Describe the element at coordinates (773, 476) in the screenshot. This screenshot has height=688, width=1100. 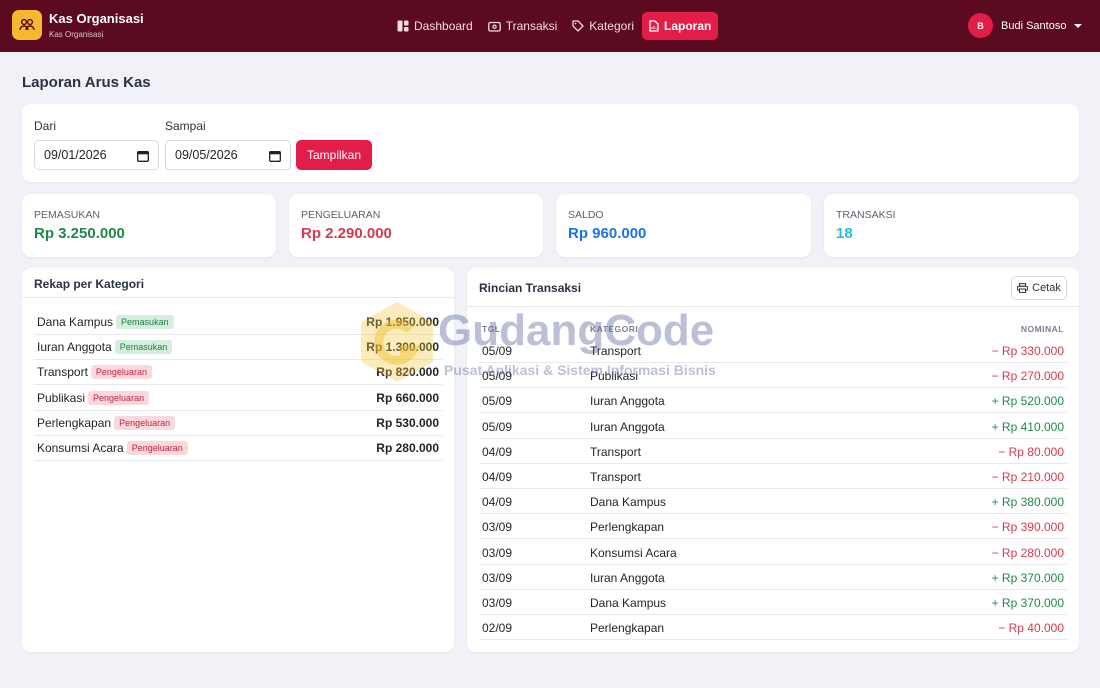
I see `table-row: 04/09 Transport − Rp 210.000` at that location.